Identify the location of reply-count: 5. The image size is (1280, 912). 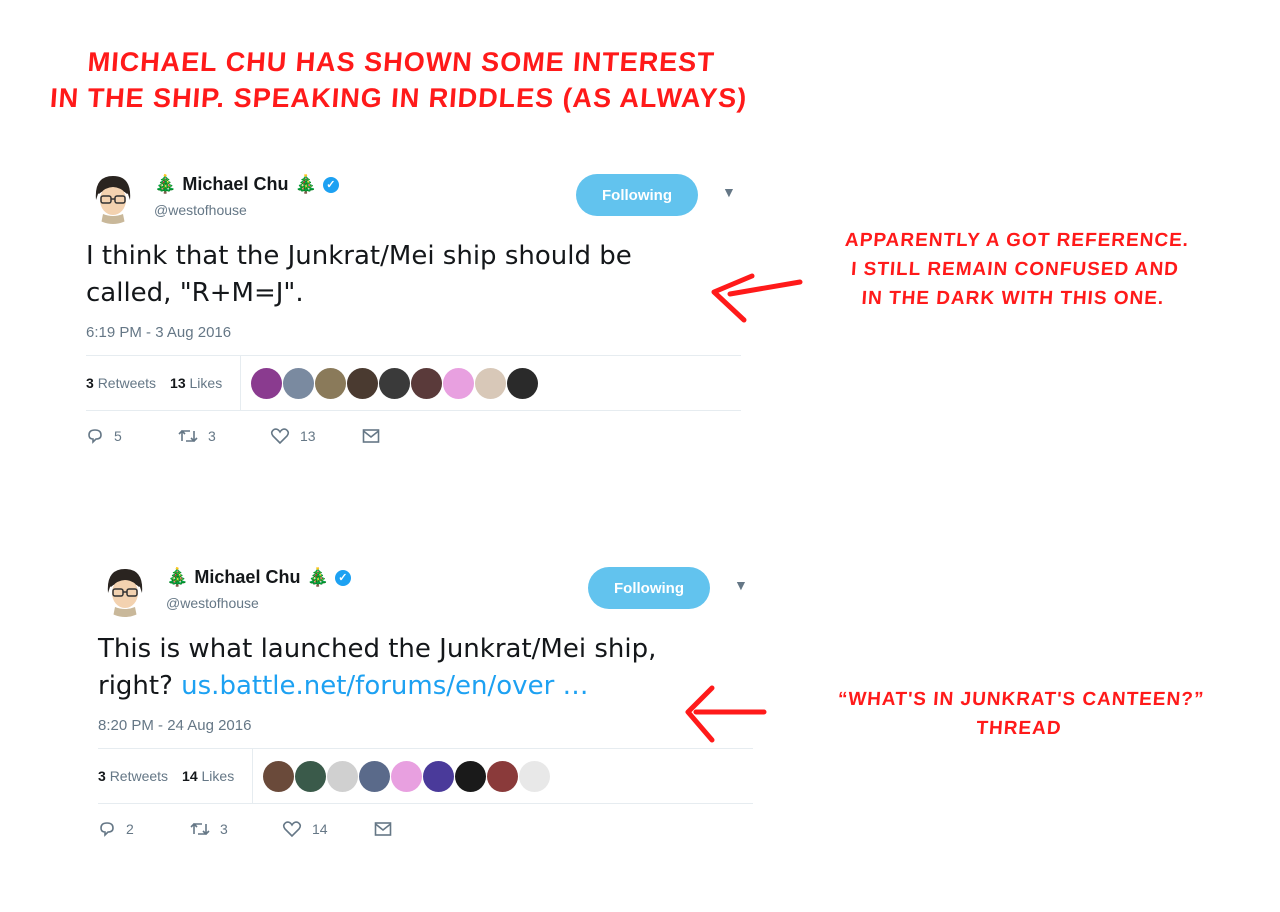
(118, 436).